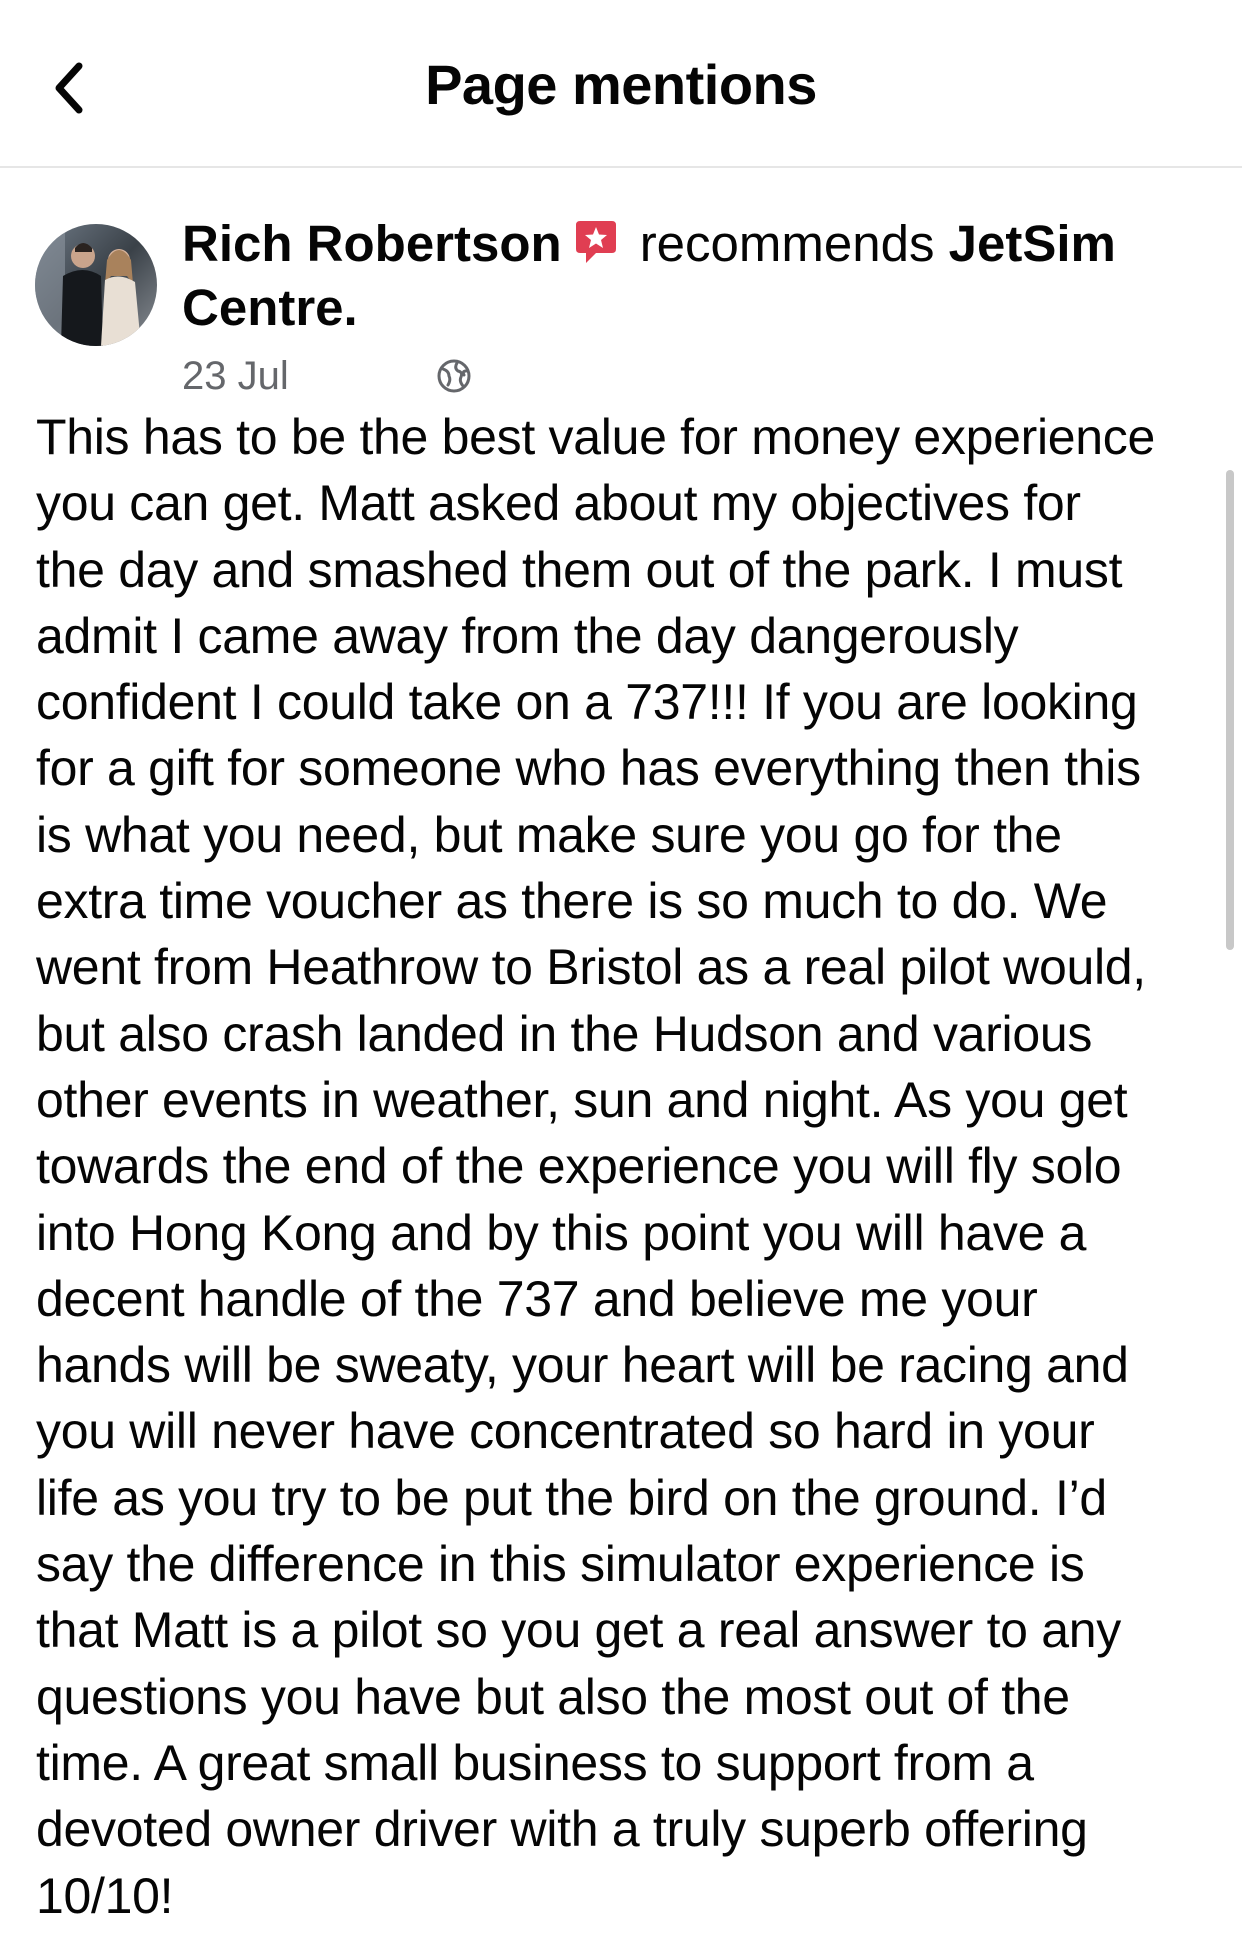 This screenshot has height=1950, width=1242. Describe the element at coordinates (372, 243) in the screenshot. I see `author-name: Rich Robertson` at that location.